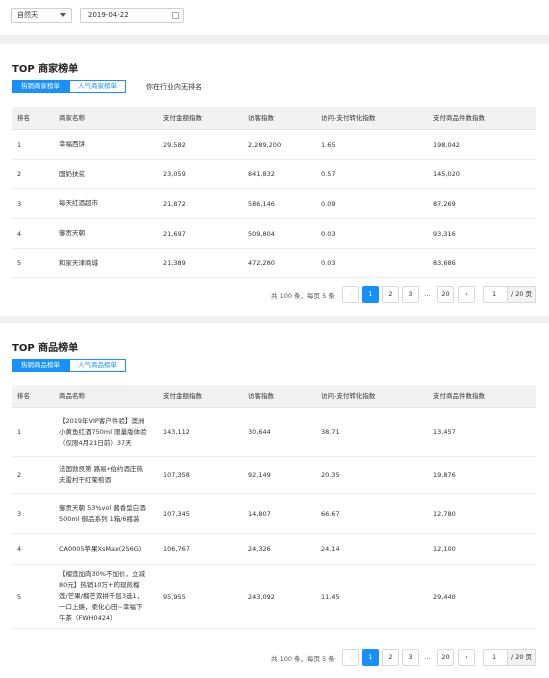 The height and width of the screenshot is (678, 549). I want to click on cell-text: 0.57, so click(328, 174).